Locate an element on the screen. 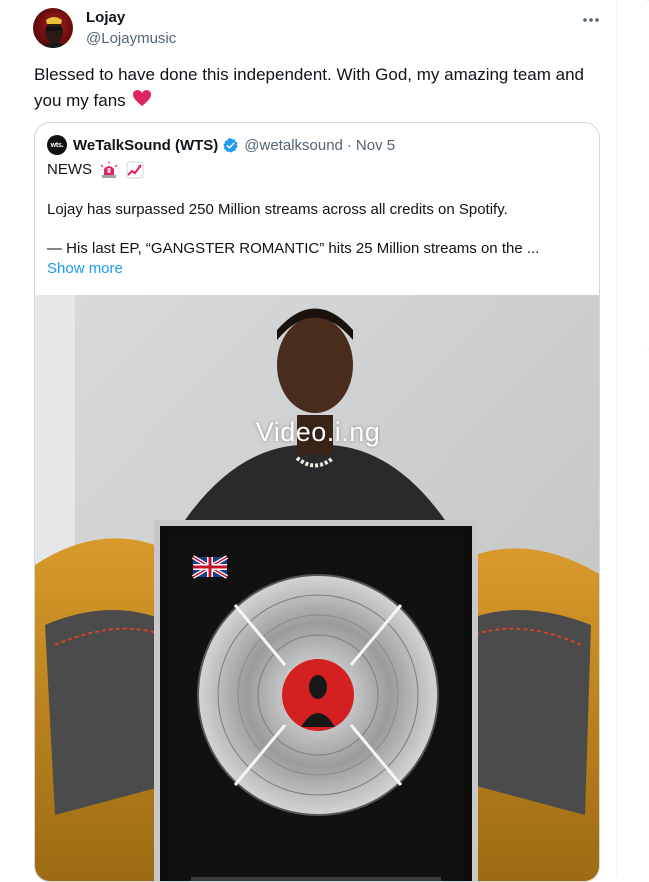  police-light-icon is located at coordinates (109, 170).